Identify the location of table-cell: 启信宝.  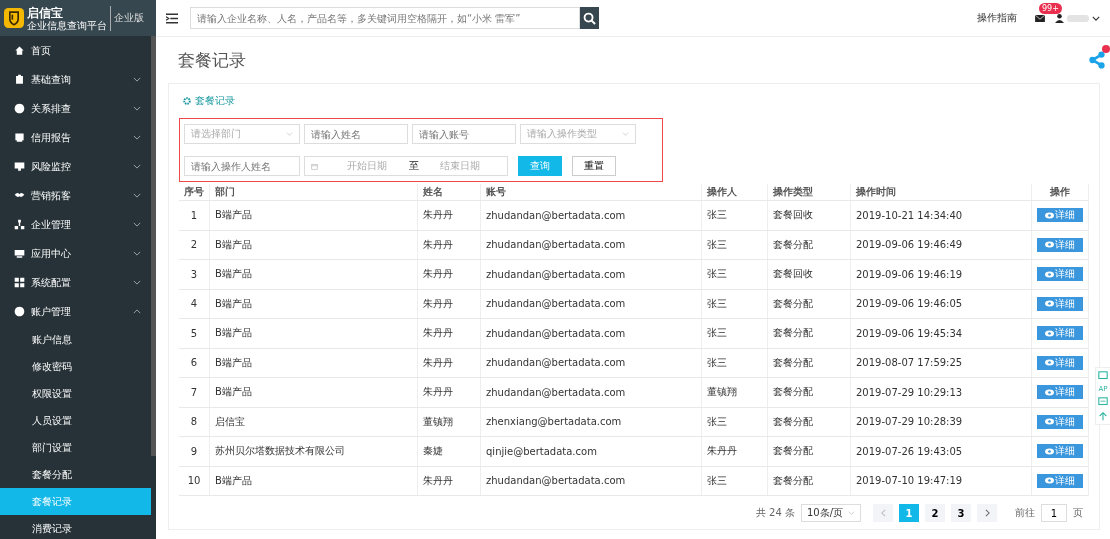
(313, 422).